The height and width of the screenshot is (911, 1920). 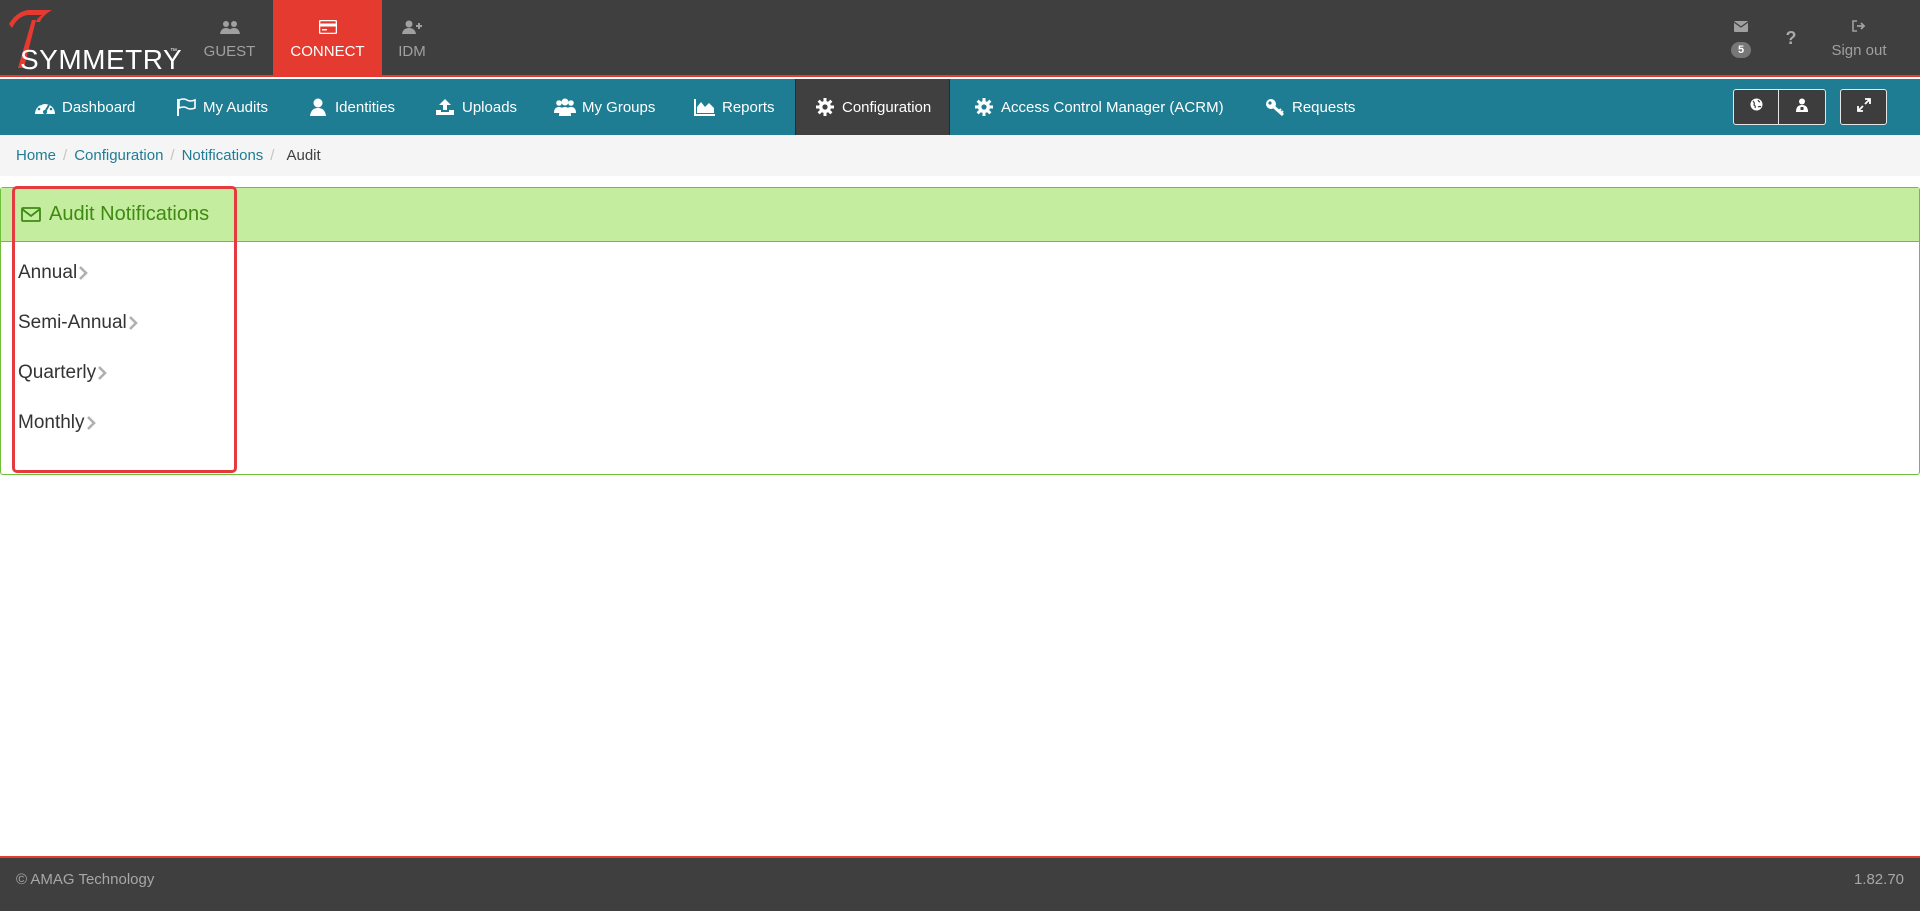 I want to click on app-tab-idm: IDM, so click(x=412, y=38).